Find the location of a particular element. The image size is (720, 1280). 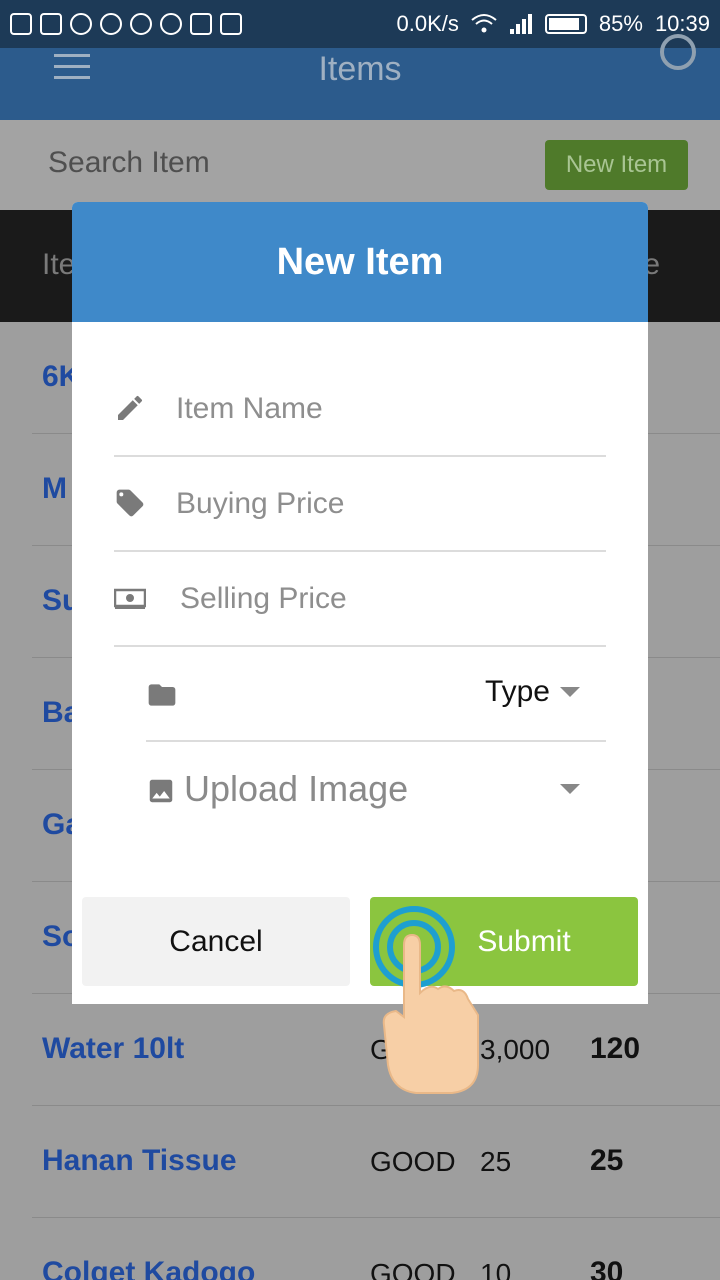

refresh-icon is located at coordinates (678, 52).